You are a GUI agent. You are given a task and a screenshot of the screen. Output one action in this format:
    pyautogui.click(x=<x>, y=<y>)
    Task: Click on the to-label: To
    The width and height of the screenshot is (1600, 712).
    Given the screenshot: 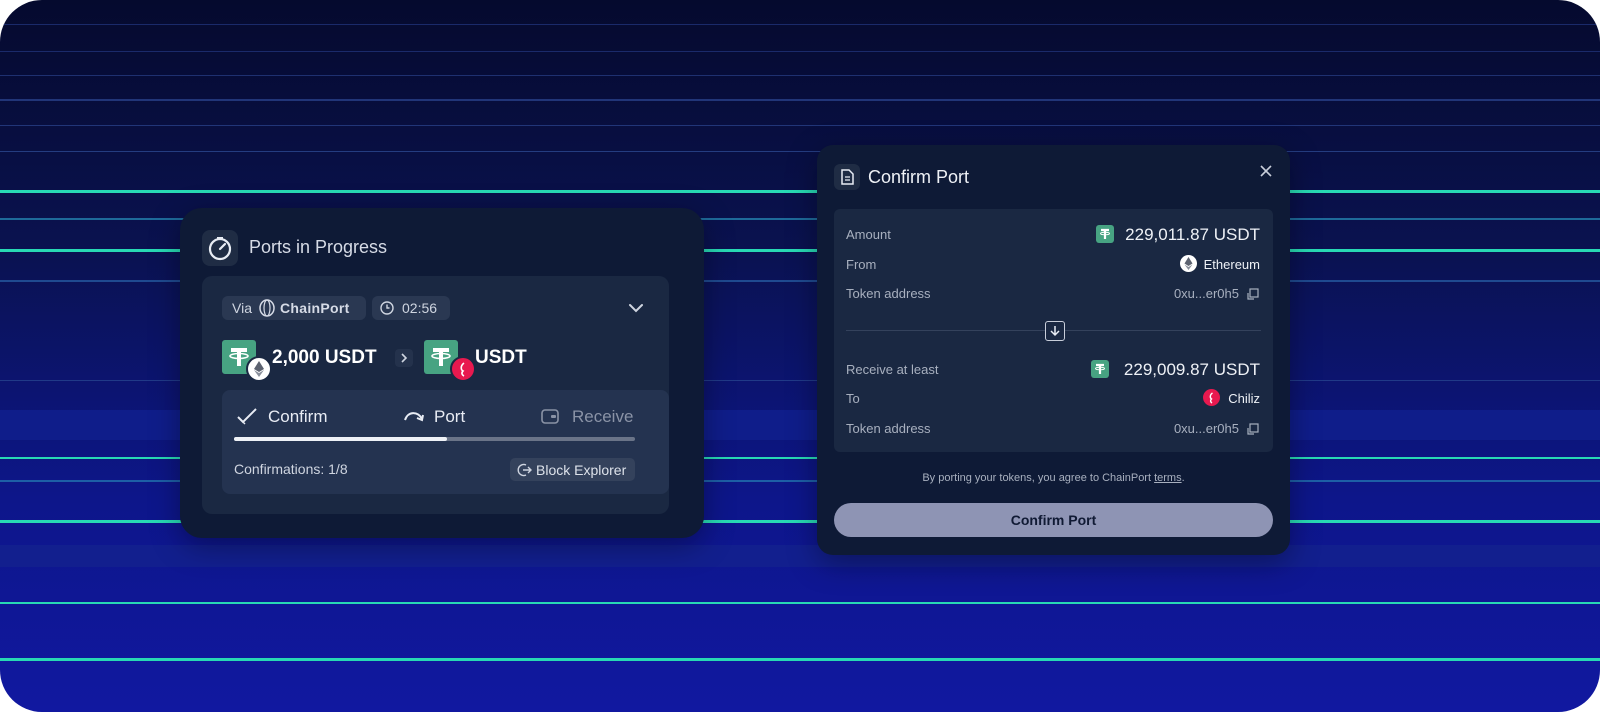 What is the action you would take?
    pyautogui.click(x=853, y=398)
    